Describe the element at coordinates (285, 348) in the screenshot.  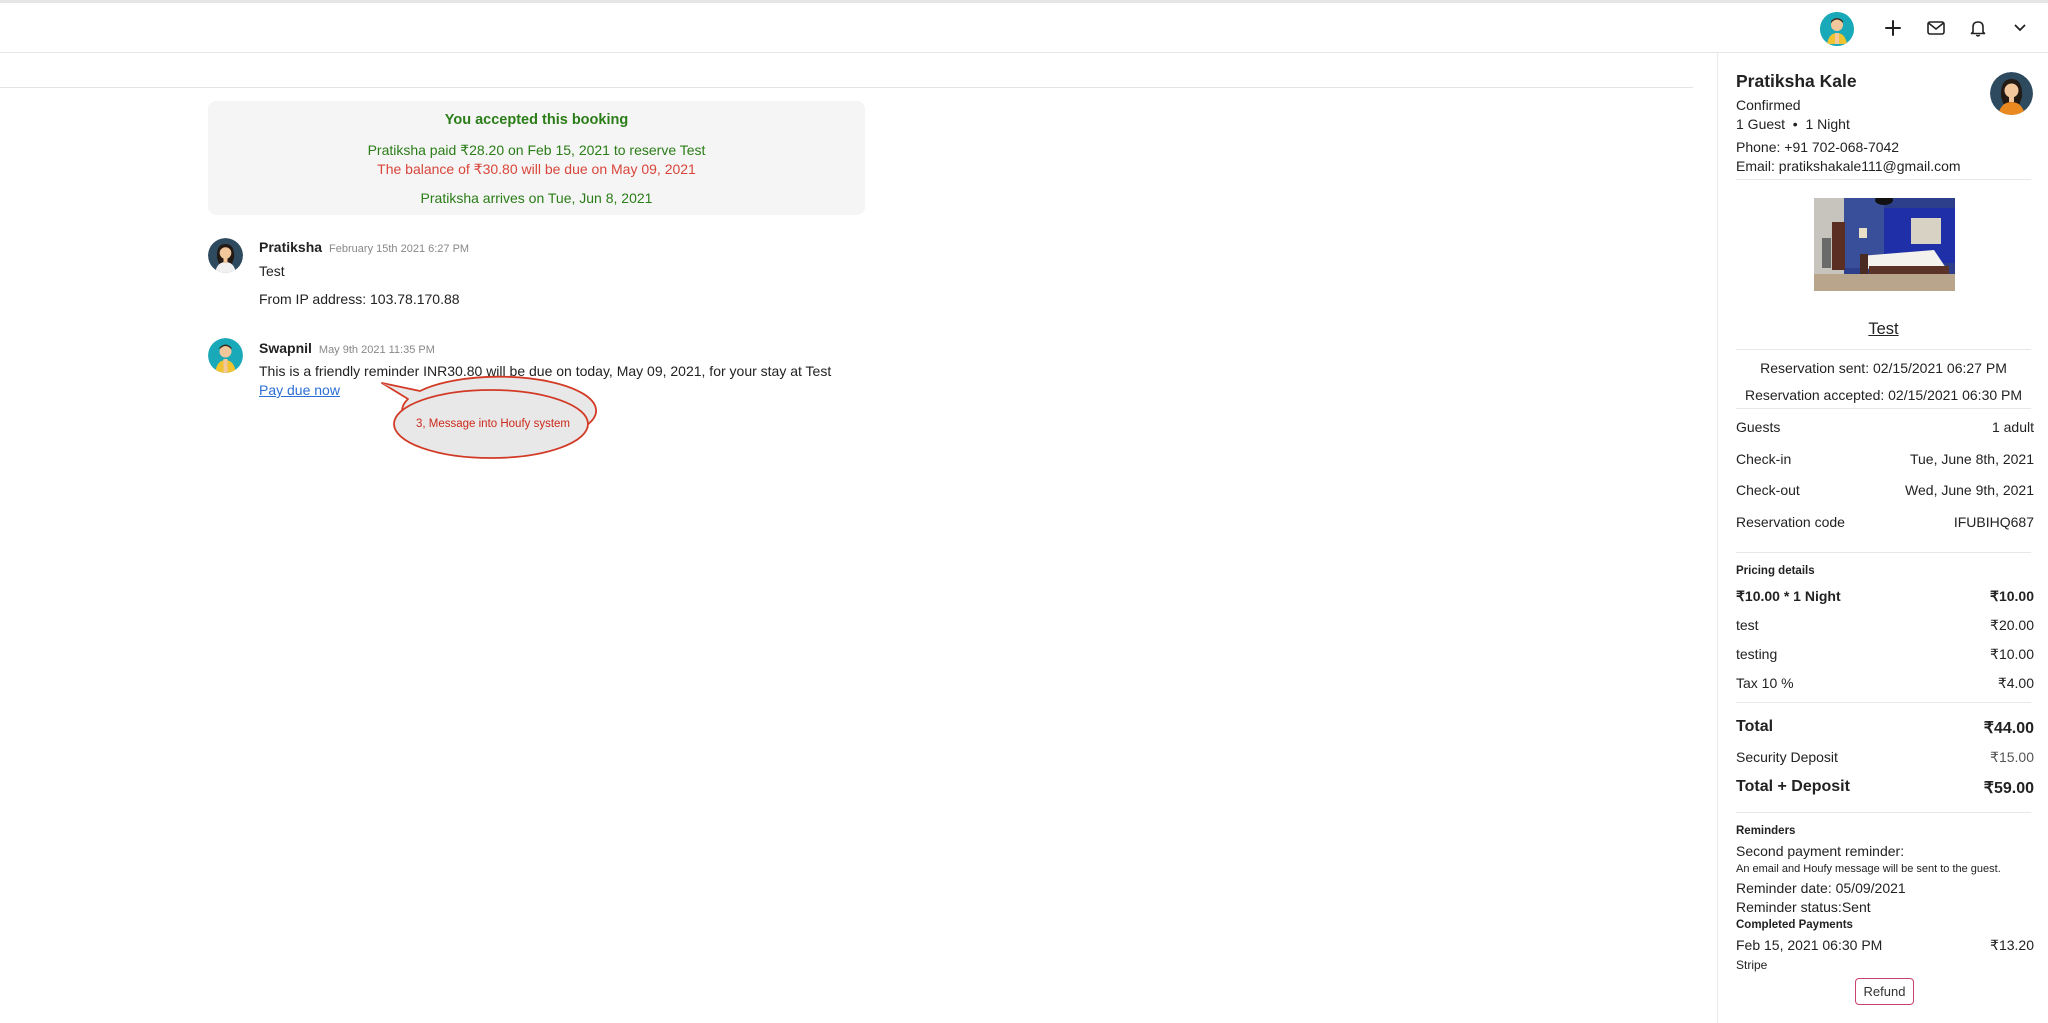
I see `message-sender-name: Swapnil` at that location.